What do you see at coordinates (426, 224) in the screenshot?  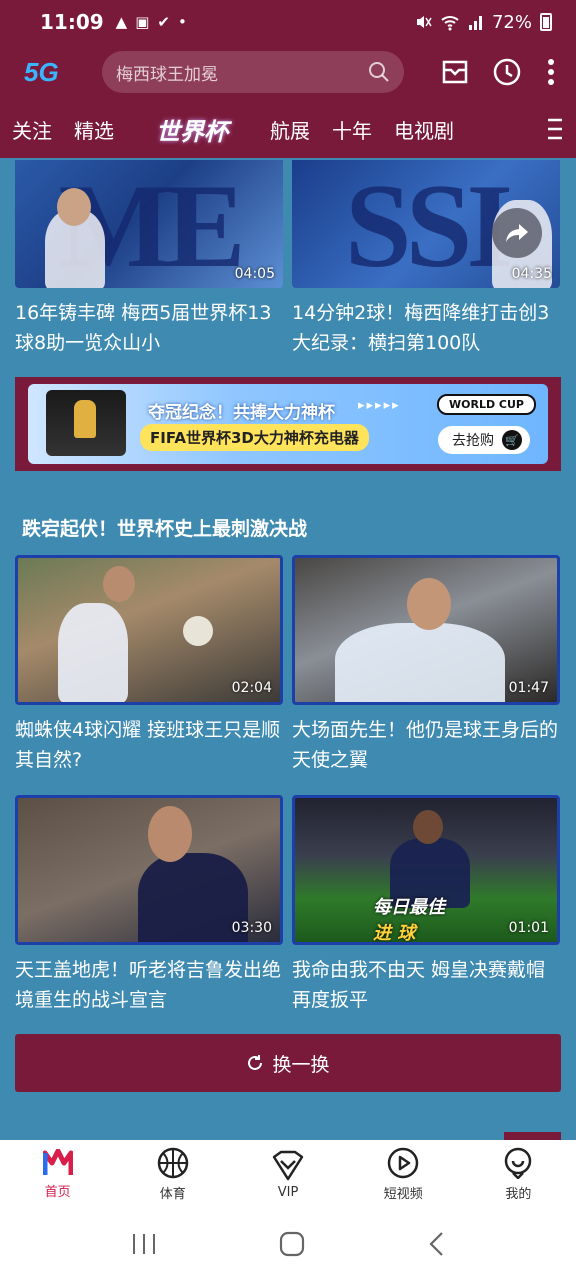 I see `video-thumbnail: SSI 04:35` at bounding box center [426, 224].